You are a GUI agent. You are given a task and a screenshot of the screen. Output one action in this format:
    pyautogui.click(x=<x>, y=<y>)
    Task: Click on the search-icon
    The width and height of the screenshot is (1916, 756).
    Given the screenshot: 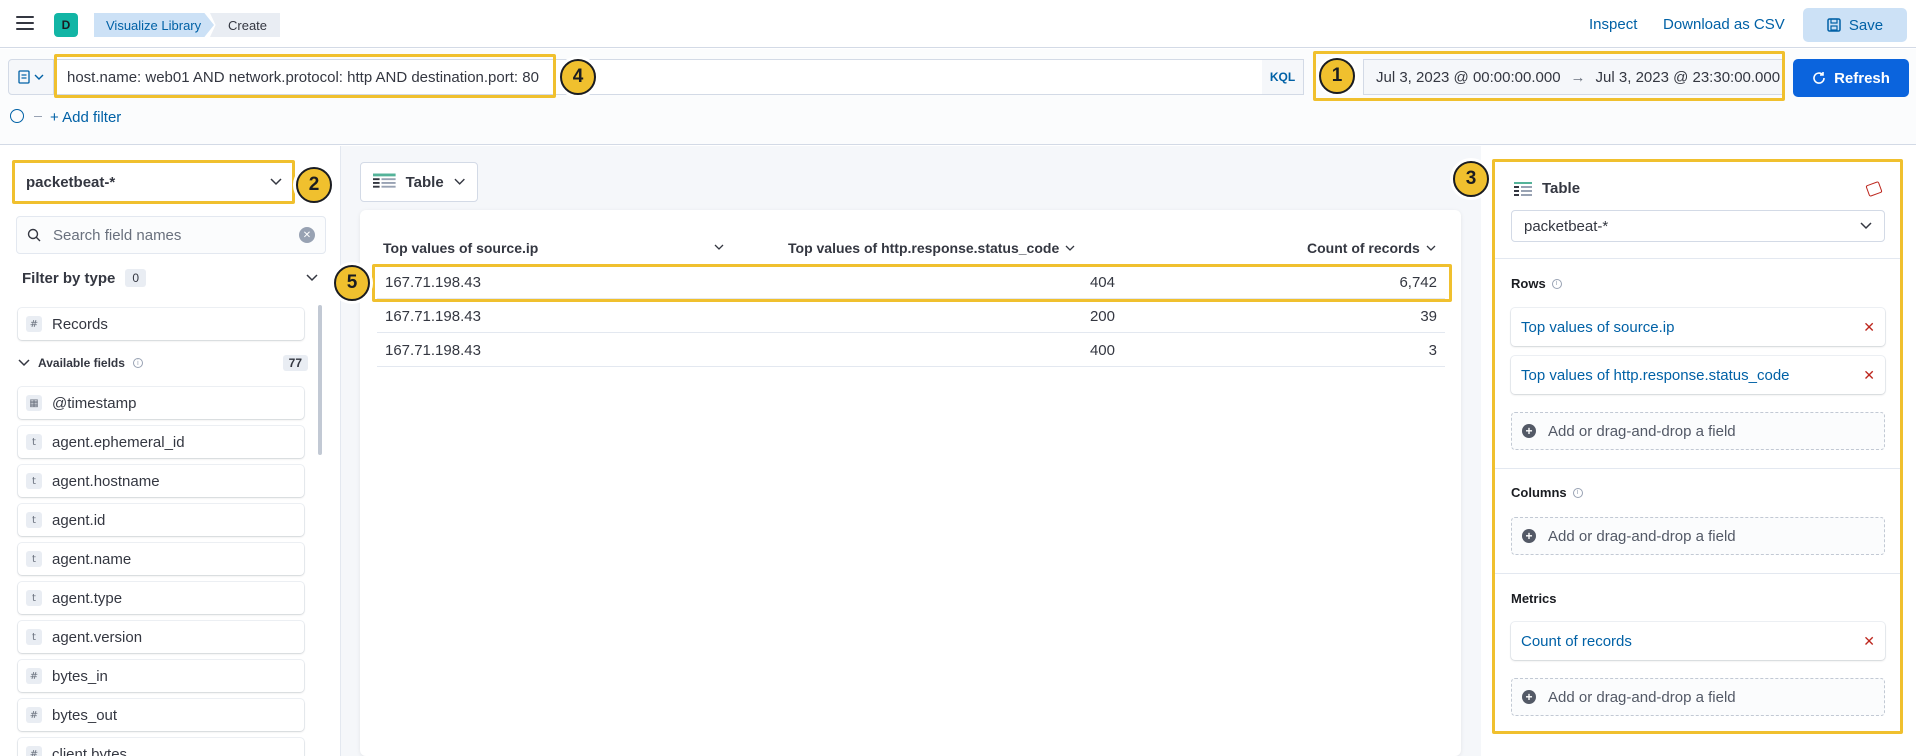 What is the action you would take?
    pyautogui.click(x=34, y=235)
    